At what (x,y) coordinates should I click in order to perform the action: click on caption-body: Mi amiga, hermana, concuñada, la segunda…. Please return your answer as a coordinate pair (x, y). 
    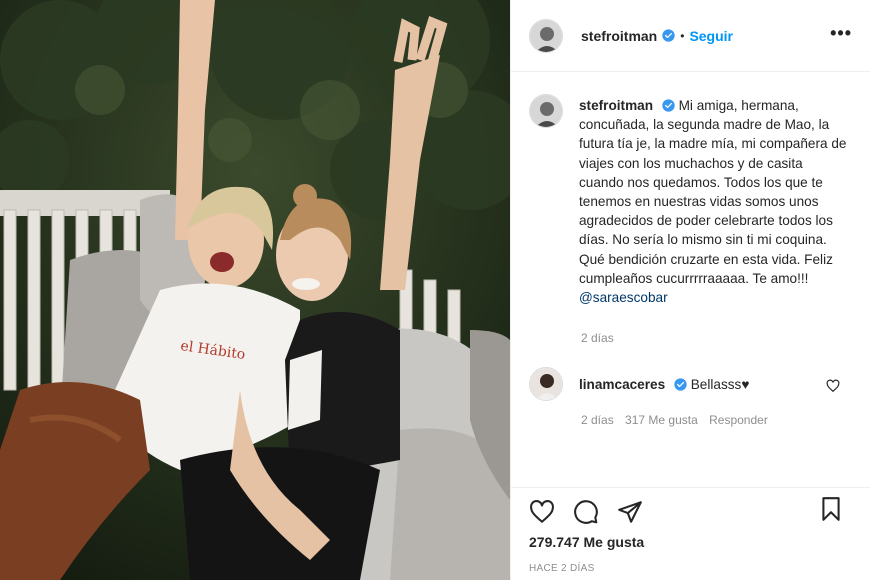
    Looking at the image, I should click on (713, 192).